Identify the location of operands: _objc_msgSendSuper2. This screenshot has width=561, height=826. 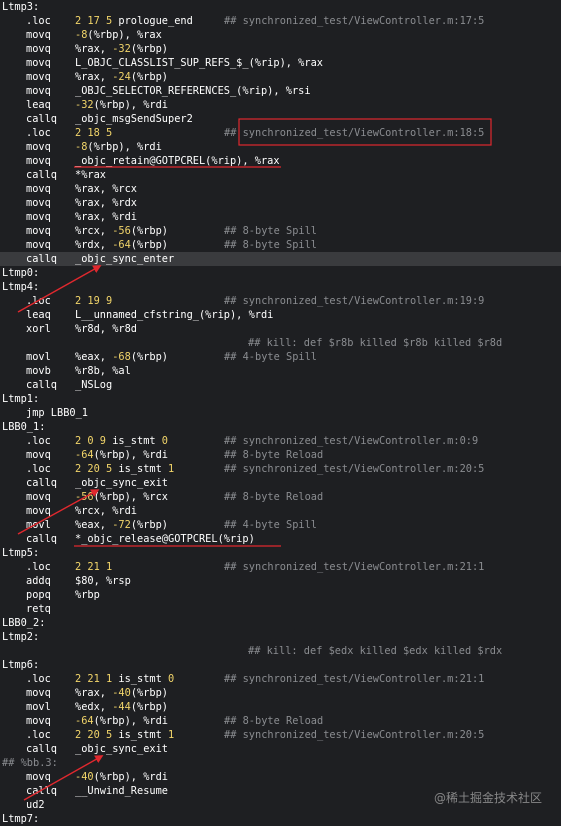
(134, 119).